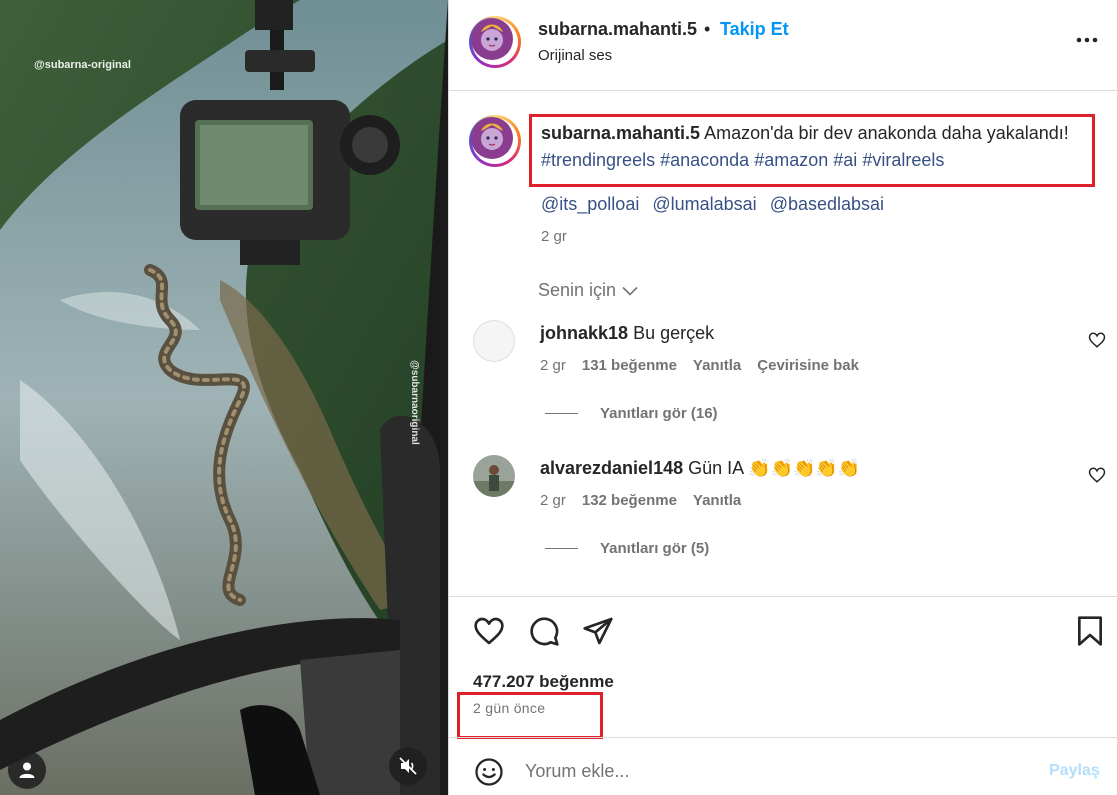 The height and width of the screenshot is (795, 1117). I want to click on comment-likes: 131 beğenme, so click(629, 365).